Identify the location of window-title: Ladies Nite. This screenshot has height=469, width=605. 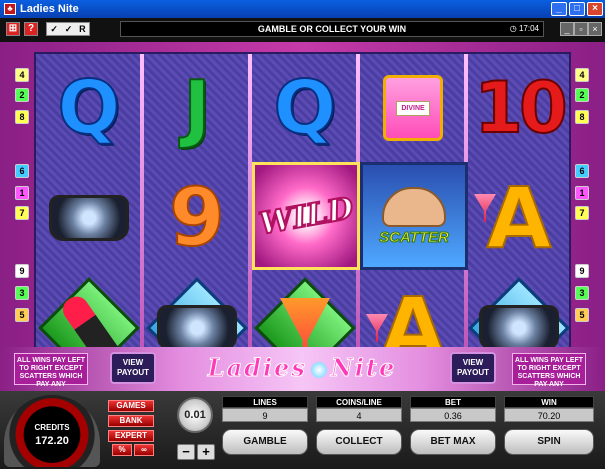
(49, 9).